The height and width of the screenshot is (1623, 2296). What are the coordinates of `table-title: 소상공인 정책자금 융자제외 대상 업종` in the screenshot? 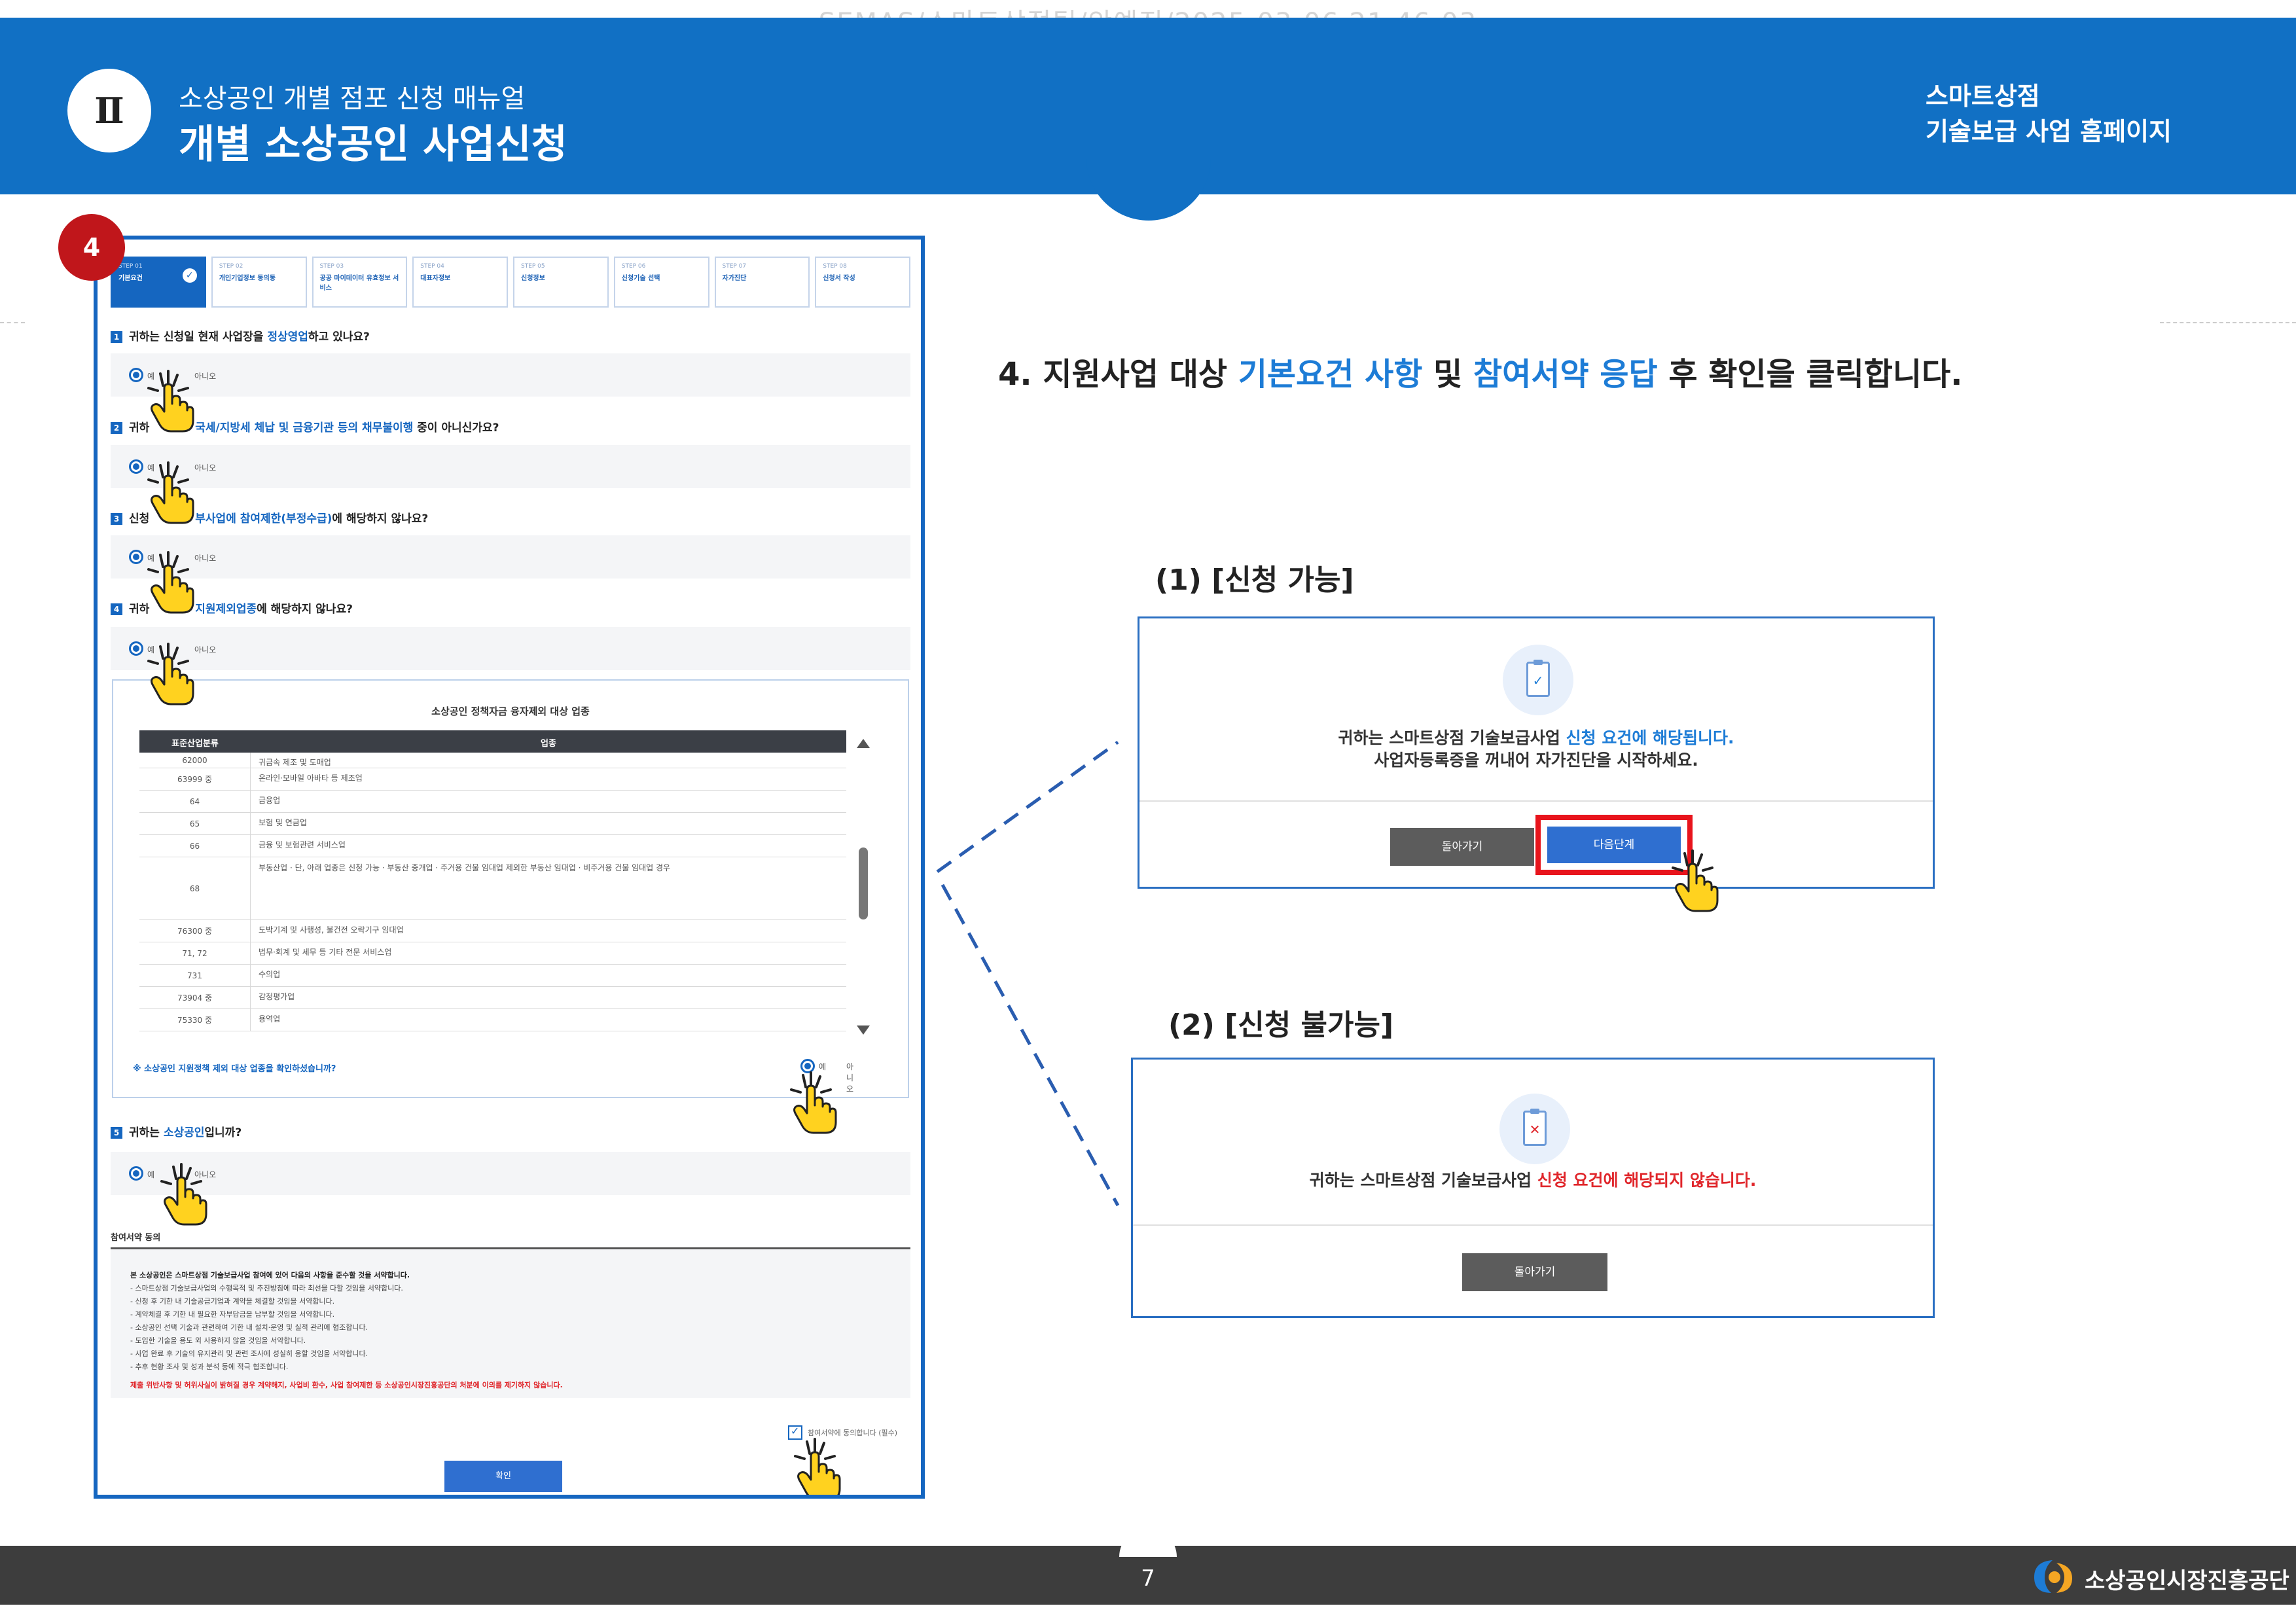 It's located at (510, 711).